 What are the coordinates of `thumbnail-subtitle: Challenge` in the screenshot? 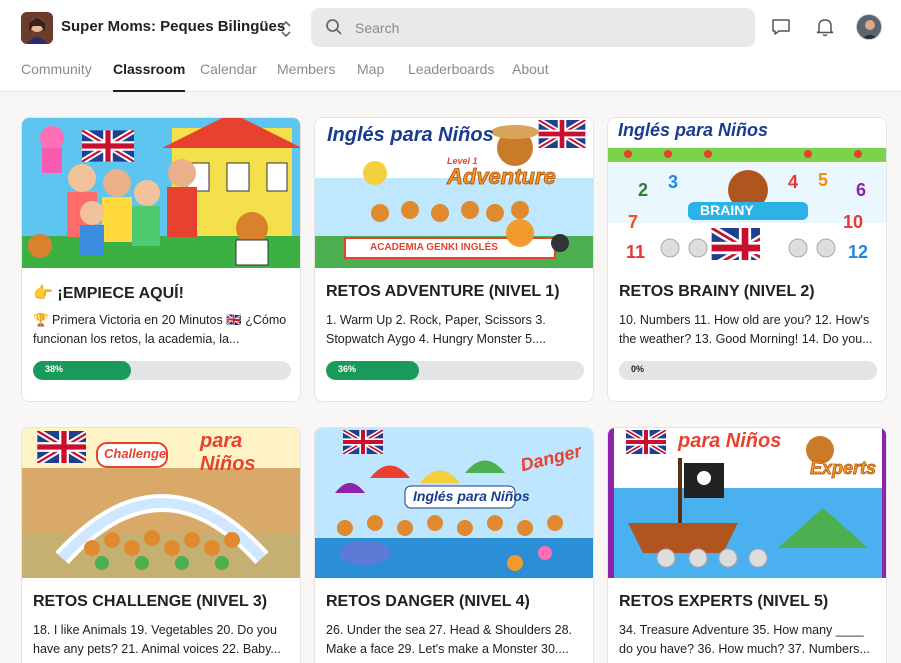 It's located at (135, 453).